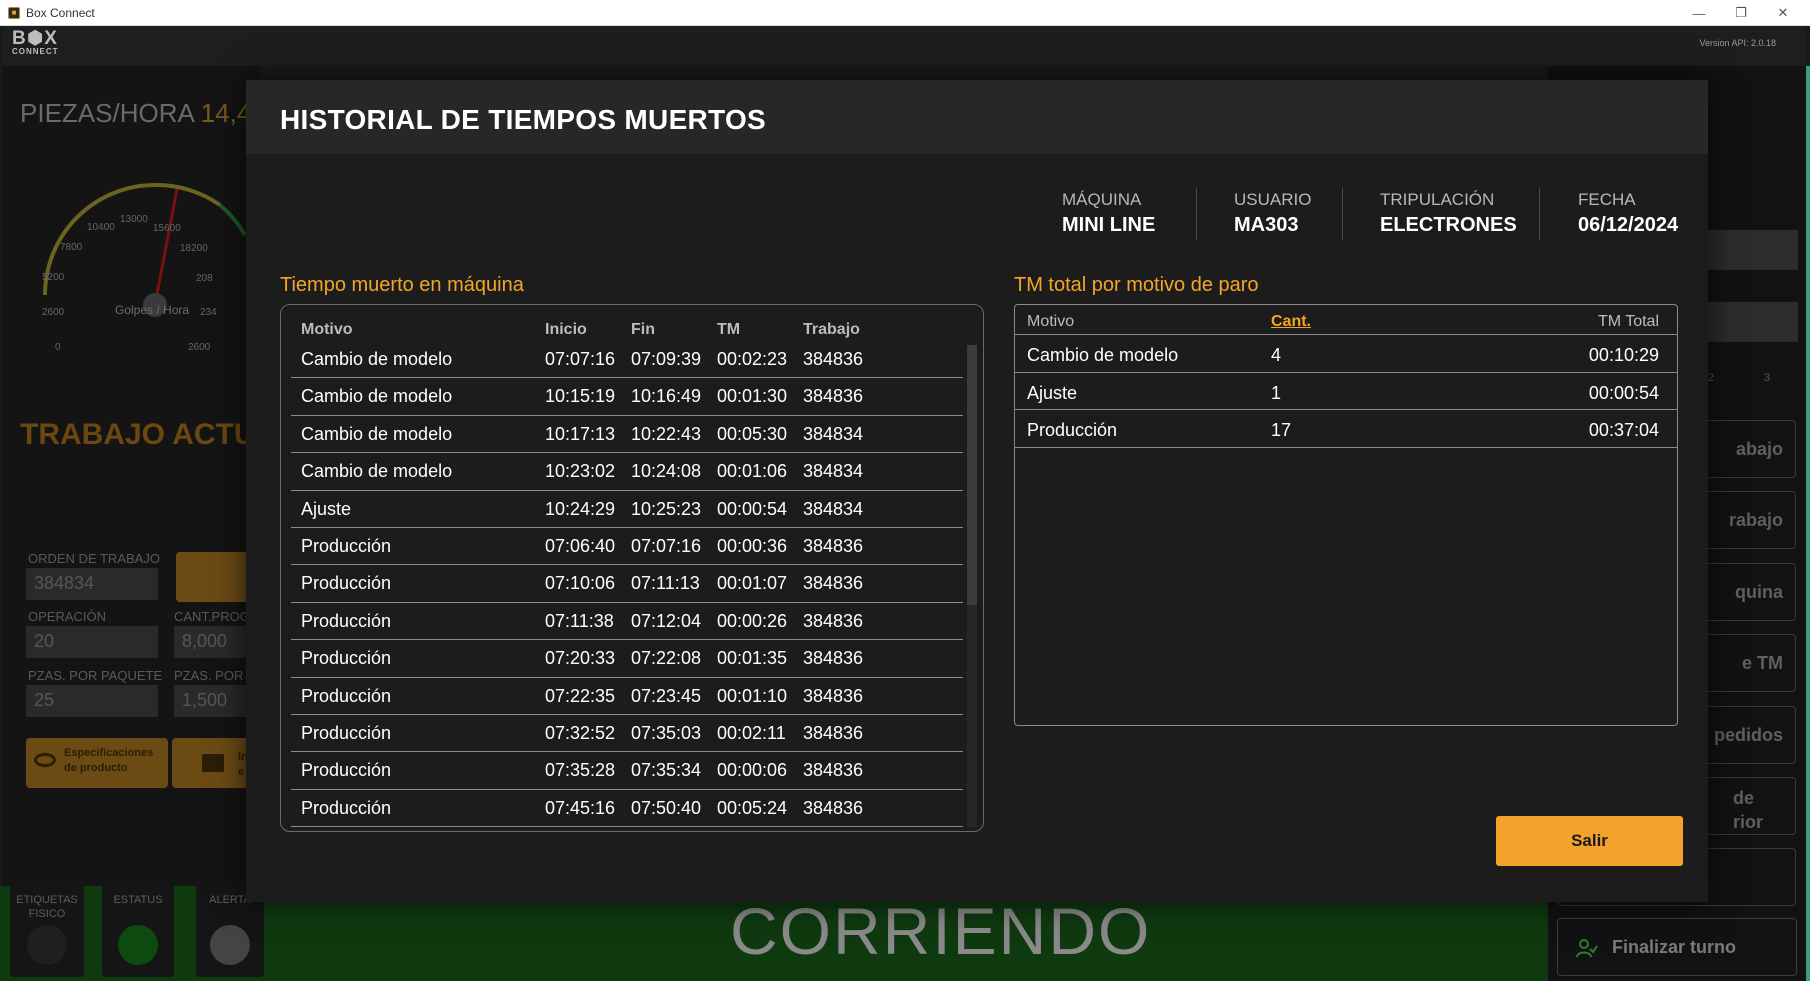 The width and height of the screenshot is (1810, 981). I want to click on table-scrollbar, so click(972, 586).